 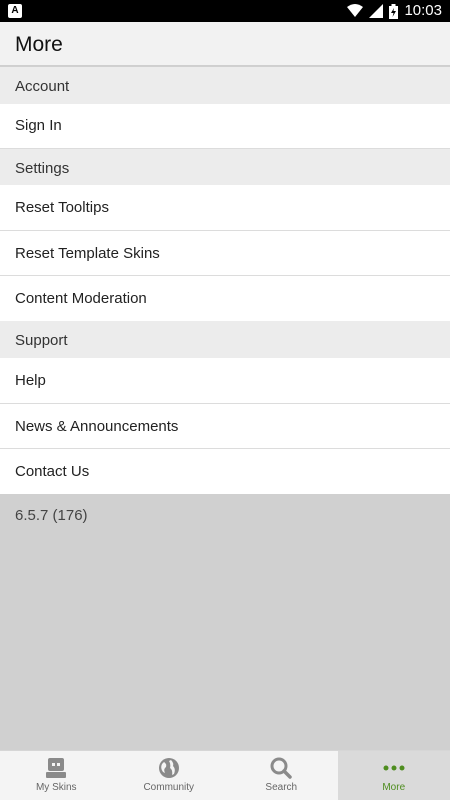 I want to click on page-title: More, so click(x=39, y=44).